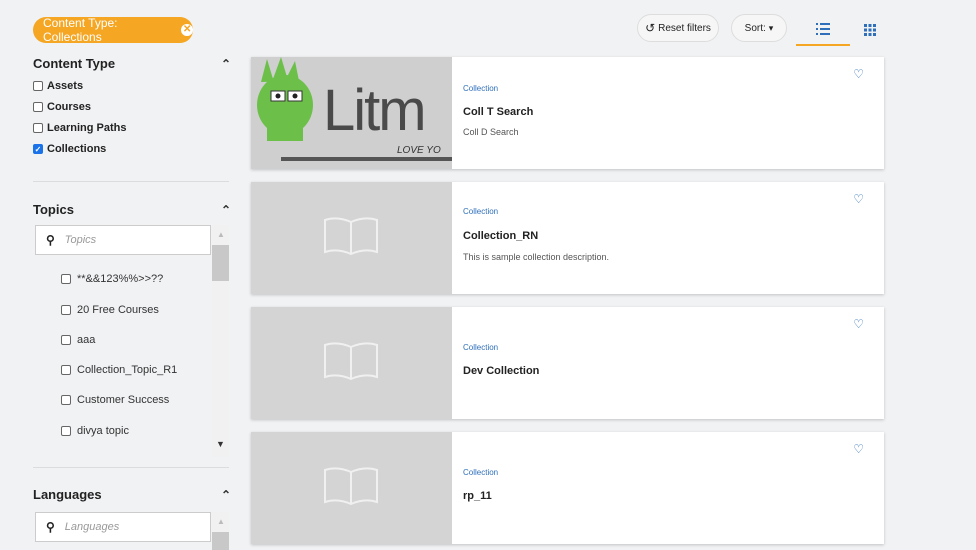 This screenshot has height=550, width=976. What do you see at coordinates (132, 209) in the screenshot?
I see `topics-header: Topics ⌃` at bounding box center [132, 209].